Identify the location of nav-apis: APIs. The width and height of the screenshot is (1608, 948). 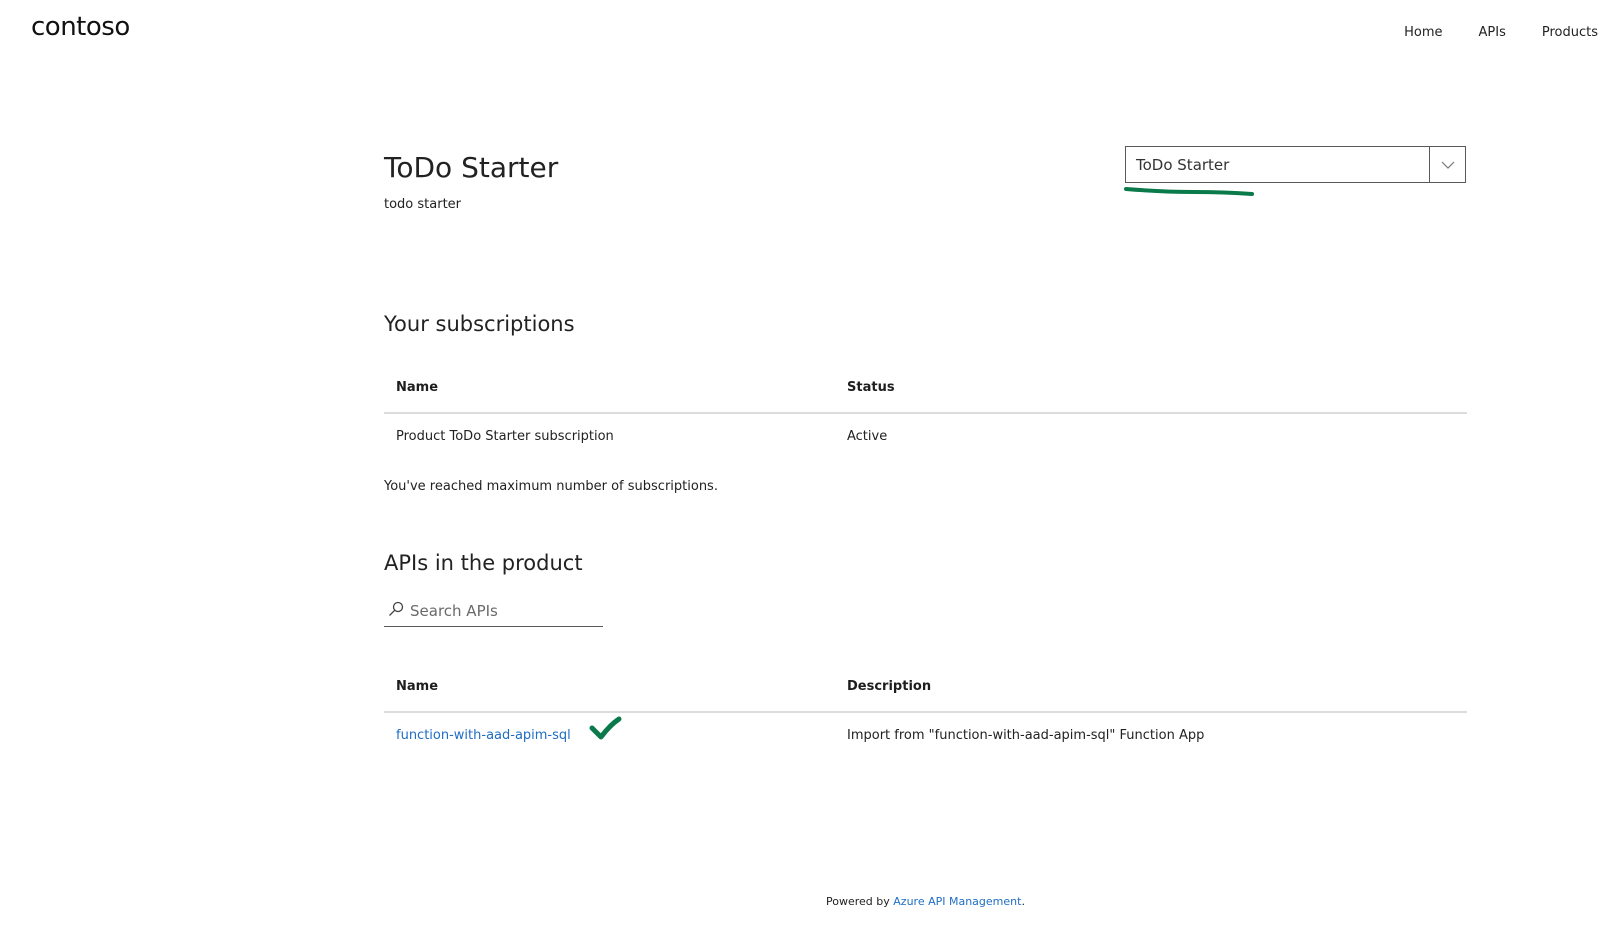
(1492, 32).